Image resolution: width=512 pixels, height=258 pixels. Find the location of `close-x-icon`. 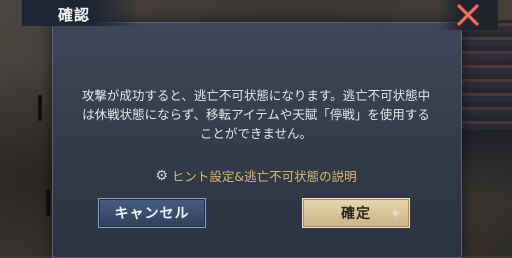

close-x-icon is located at coordinates (468, 15).